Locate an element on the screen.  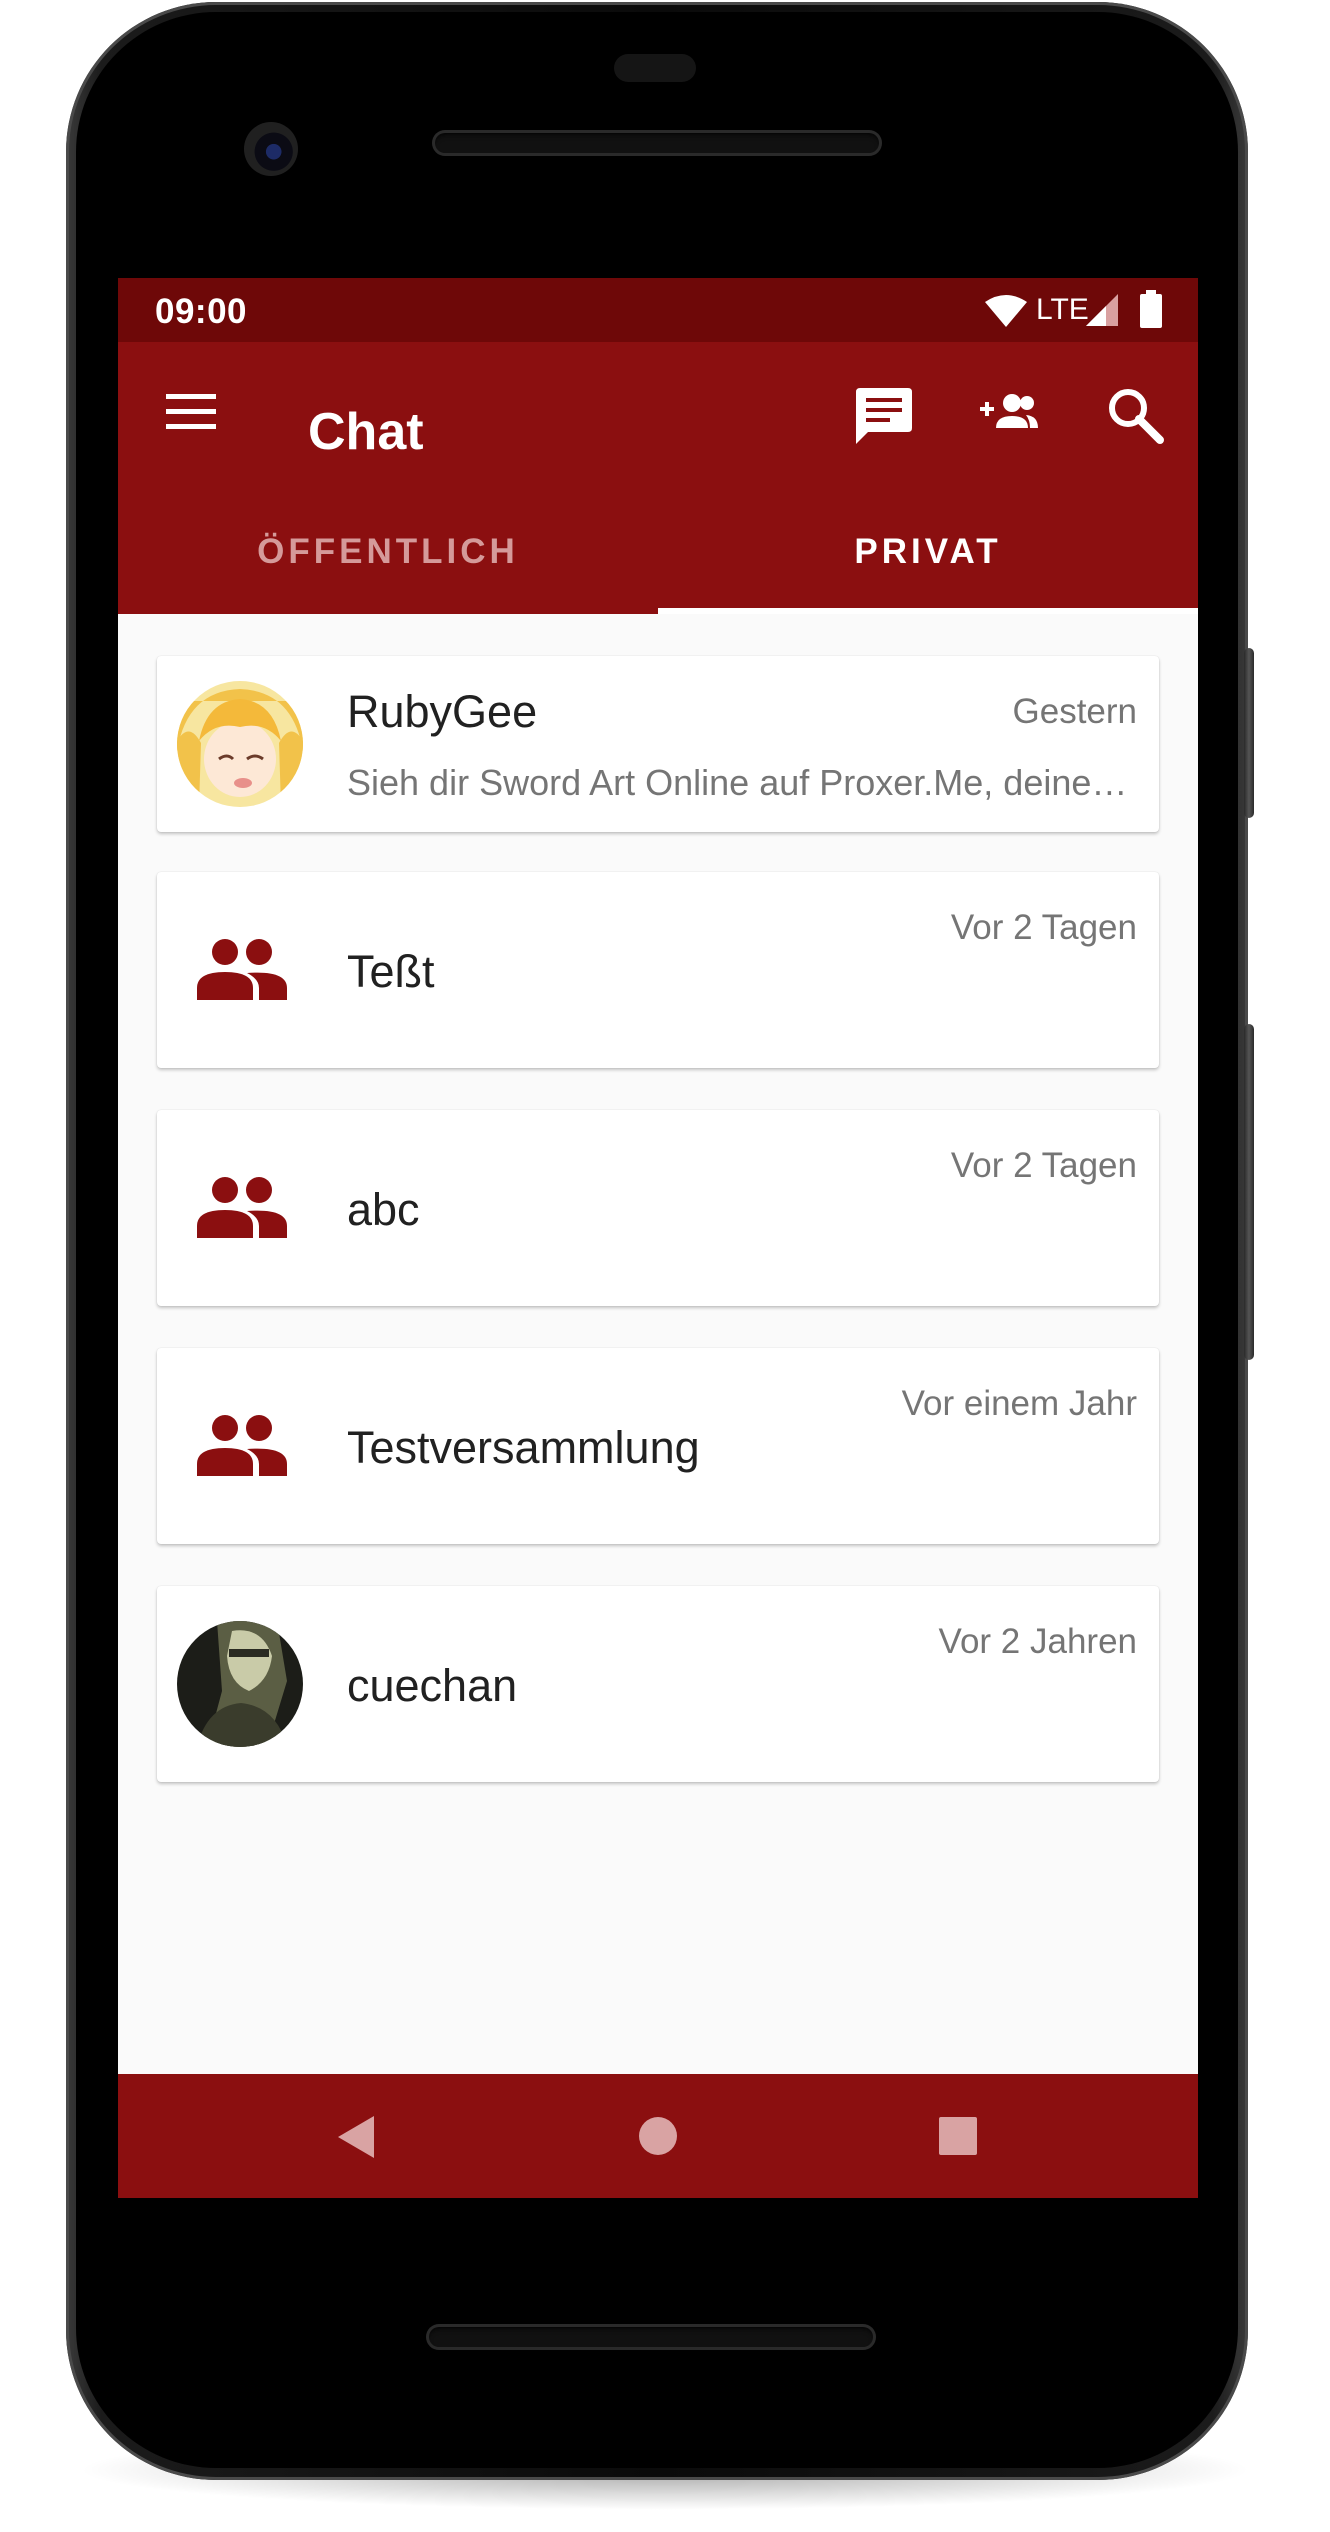
power-button is located at coordinates (1249, 733).